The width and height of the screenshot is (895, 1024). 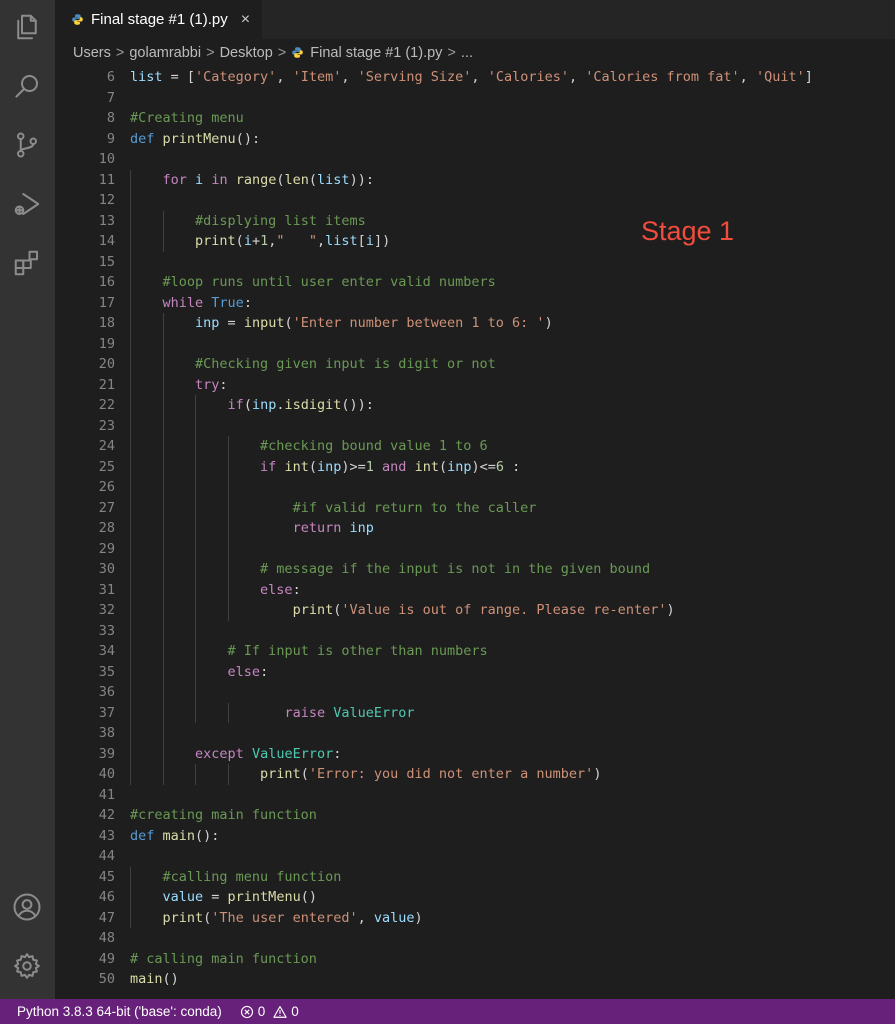 I want to click on code-line: 33, so click(x=475, y=631).